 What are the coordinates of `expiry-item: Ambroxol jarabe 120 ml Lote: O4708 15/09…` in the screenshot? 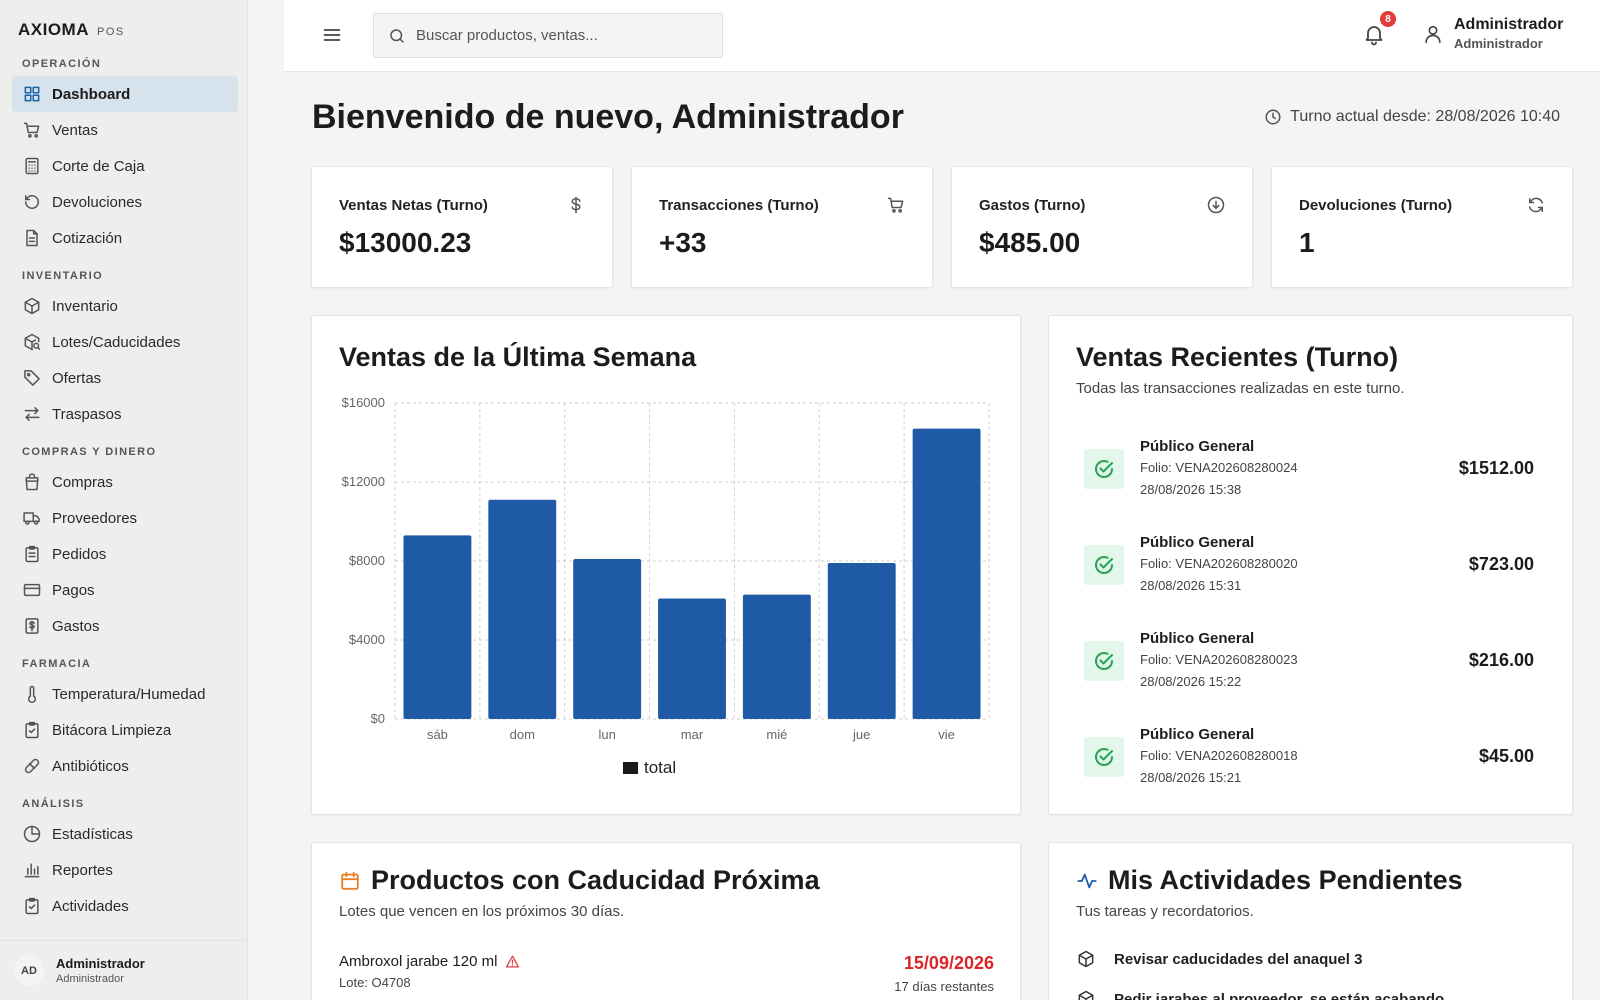 It's located at (666, 976).